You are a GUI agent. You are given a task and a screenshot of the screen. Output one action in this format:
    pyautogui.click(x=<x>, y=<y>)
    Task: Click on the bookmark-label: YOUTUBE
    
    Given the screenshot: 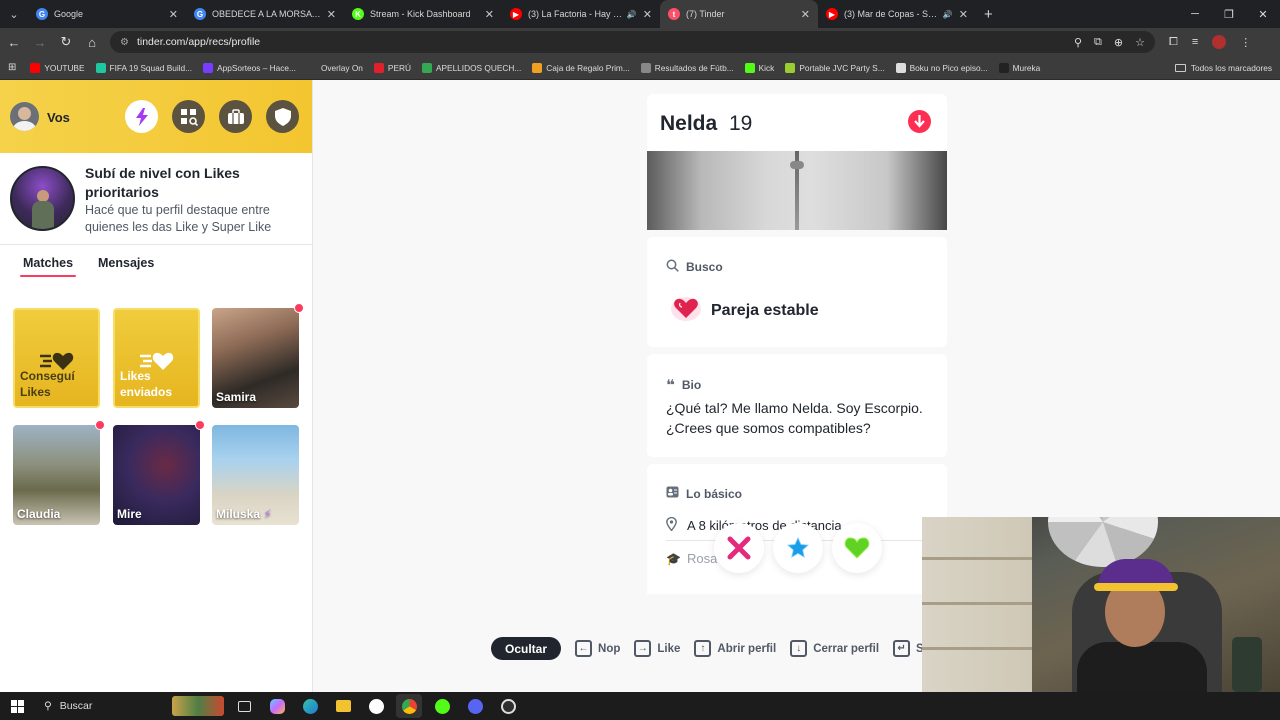 What is the action you would take?
    pyautogui.click(x=64, y=67)
    